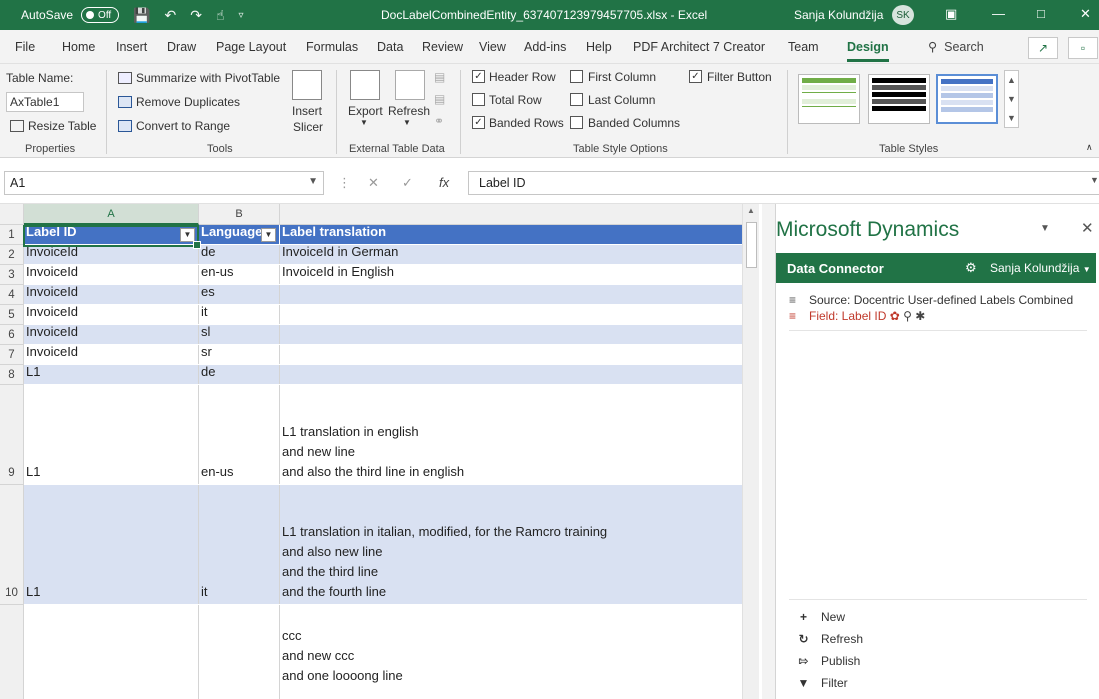 This screenshot has width=1099, height=699. I want to click on select-all-corner, so click(12, 214).